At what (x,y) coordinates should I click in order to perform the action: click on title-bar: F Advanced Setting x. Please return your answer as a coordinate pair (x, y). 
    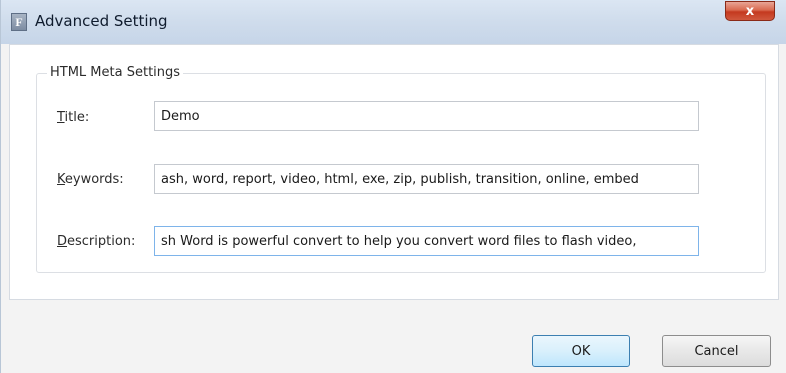
    Looking at the image, I should click on (393, 22).